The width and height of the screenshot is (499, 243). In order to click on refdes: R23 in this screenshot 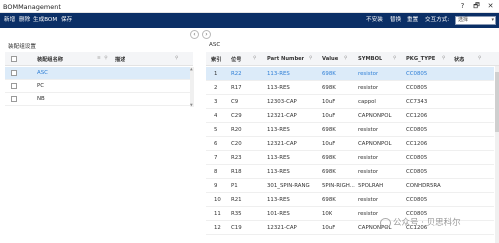, I will do `click(236, 158)`.